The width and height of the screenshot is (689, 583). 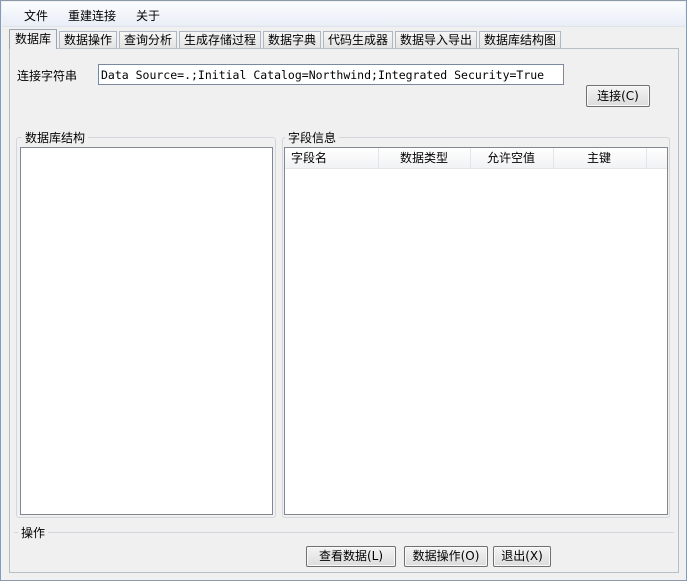 What do you see at coordinates (436, 39) in the screenshot?
I see `tab-data-import-export: 数据导入导出` at bounding box center [436, 39].